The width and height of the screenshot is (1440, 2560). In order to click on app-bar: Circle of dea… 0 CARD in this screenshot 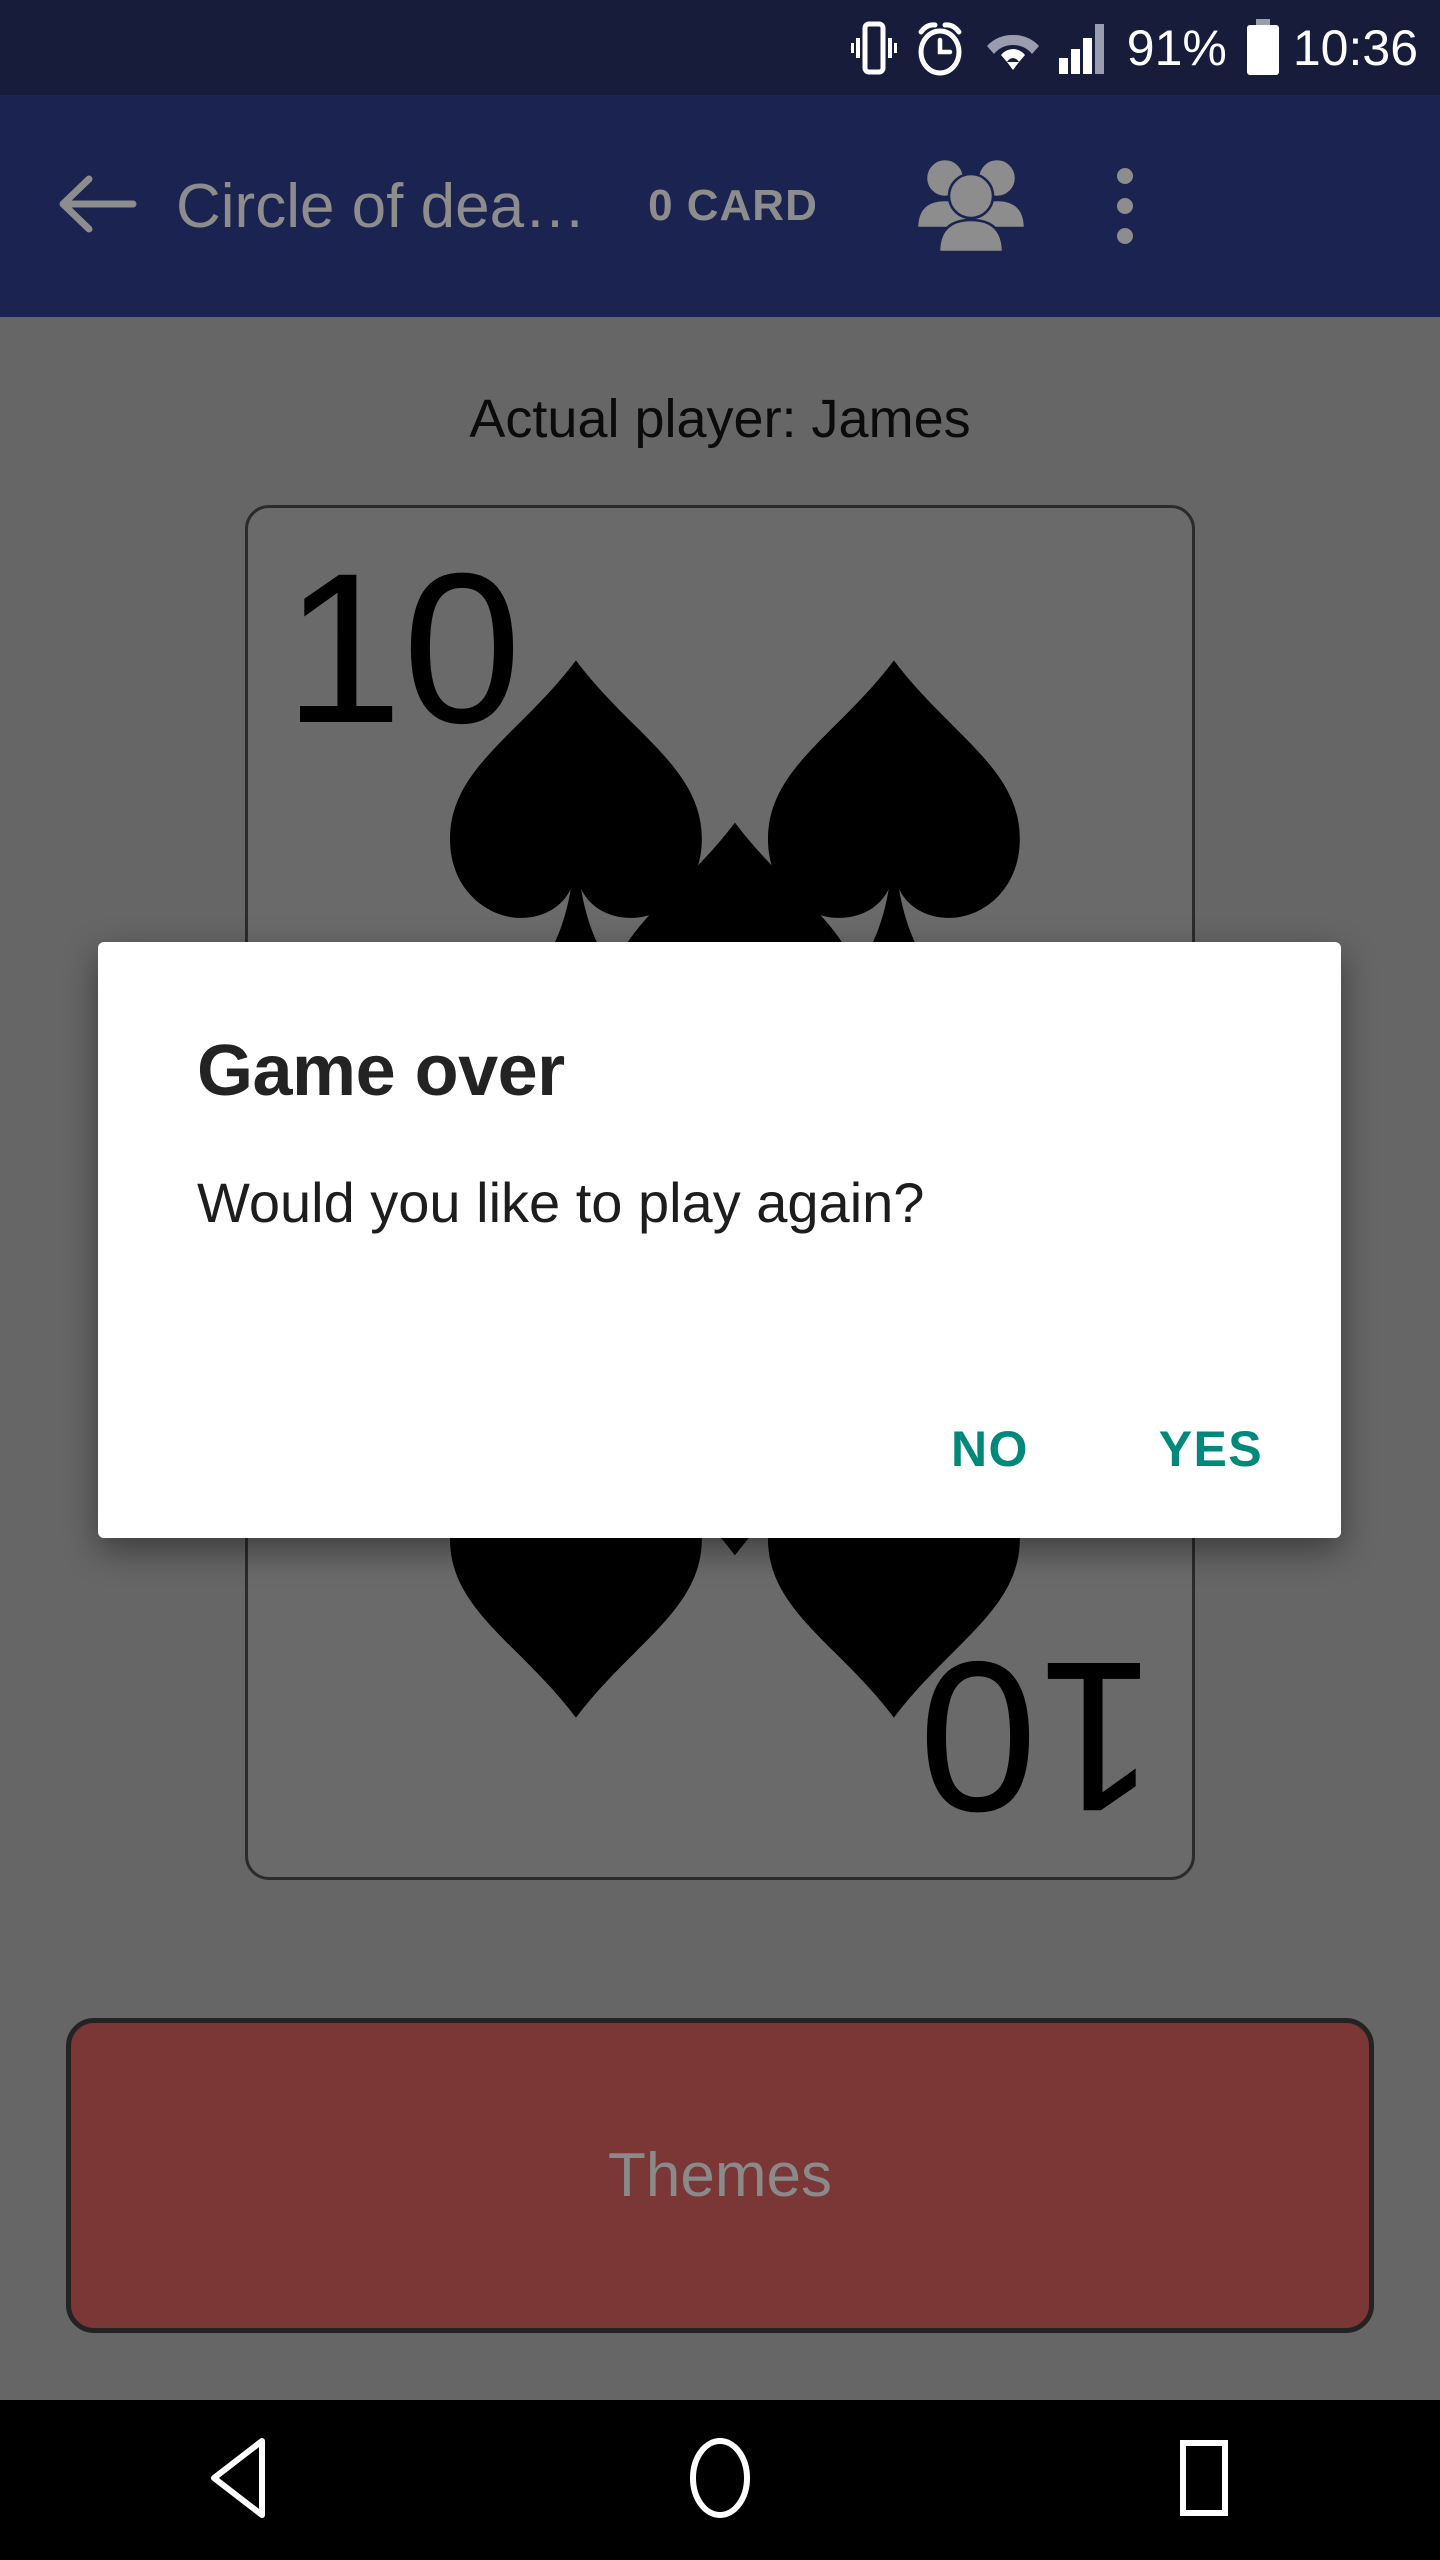, I will do `click(720, 206)`.